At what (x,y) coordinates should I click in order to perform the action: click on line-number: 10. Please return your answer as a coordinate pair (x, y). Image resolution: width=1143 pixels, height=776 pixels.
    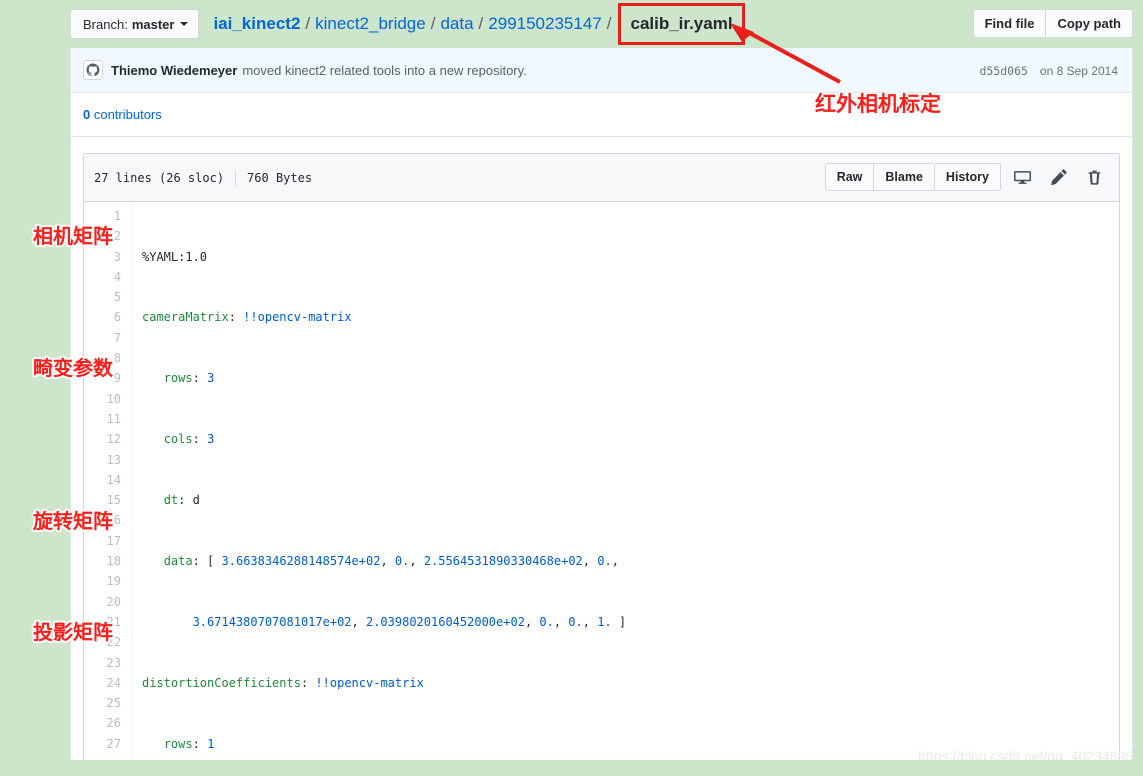
    Looking at the image, I should click on (107, 399).